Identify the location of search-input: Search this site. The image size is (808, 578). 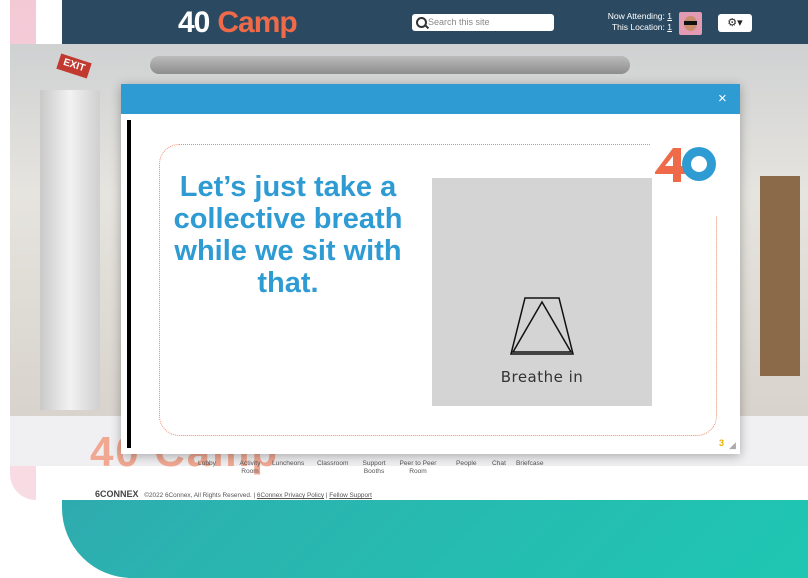
(483, 22).